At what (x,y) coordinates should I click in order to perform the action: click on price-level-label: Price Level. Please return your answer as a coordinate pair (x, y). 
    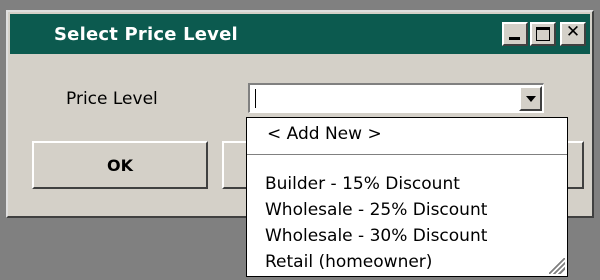
    Looking at the image, I should click on (112, 99).